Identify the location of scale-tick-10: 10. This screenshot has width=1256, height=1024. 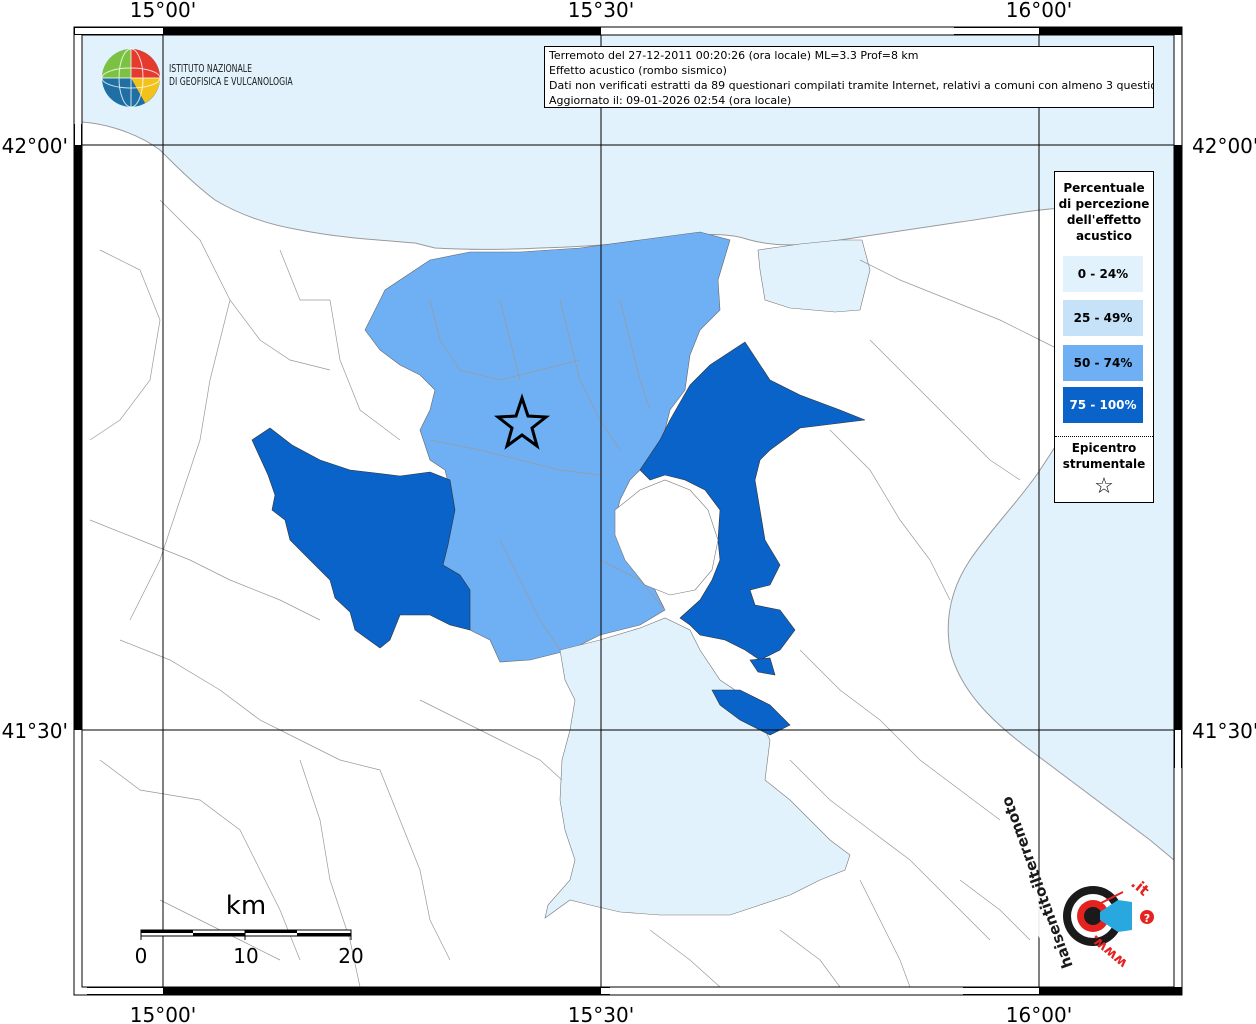
(245, 956).